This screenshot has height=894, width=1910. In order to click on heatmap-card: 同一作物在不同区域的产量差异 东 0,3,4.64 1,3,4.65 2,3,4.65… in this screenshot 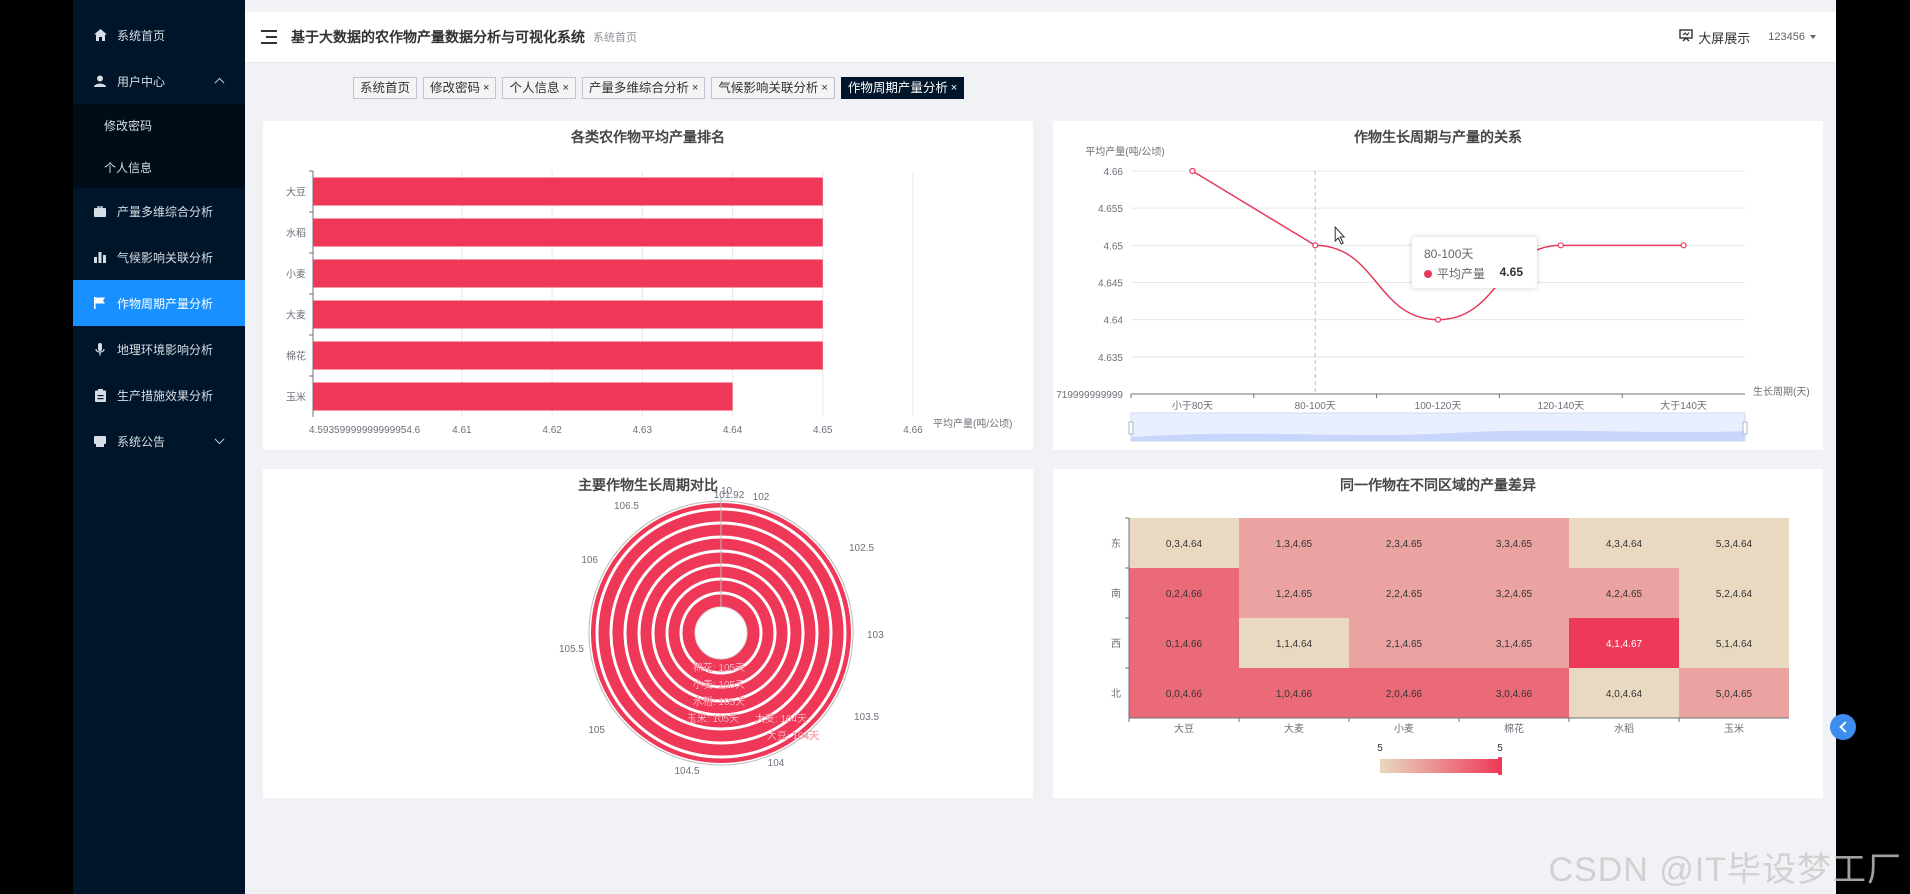, I will do `click(1438, 633)`.